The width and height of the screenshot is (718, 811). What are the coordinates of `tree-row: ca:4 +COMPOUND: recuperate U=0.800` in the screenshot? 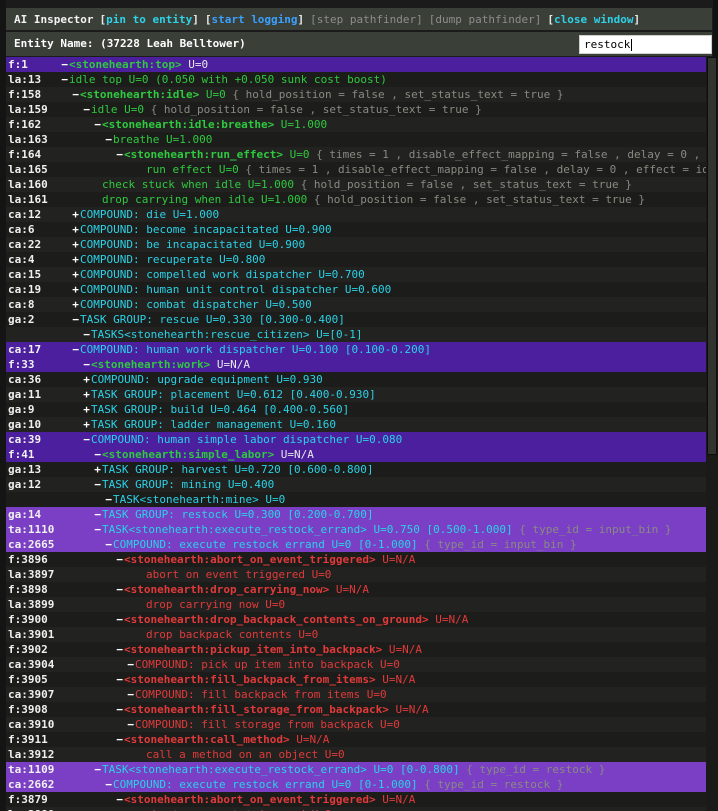 It's located at (356, 259).